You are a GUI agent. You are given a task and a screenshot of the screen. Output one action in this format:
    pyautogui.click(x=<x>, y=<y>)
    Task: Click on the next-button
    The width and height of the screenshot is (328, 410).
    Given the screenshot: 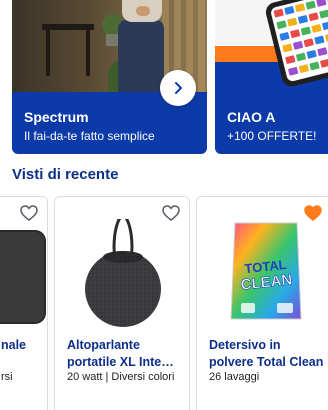 What is the action you would take?
    pyautogui.click(x=178, y=88)
    